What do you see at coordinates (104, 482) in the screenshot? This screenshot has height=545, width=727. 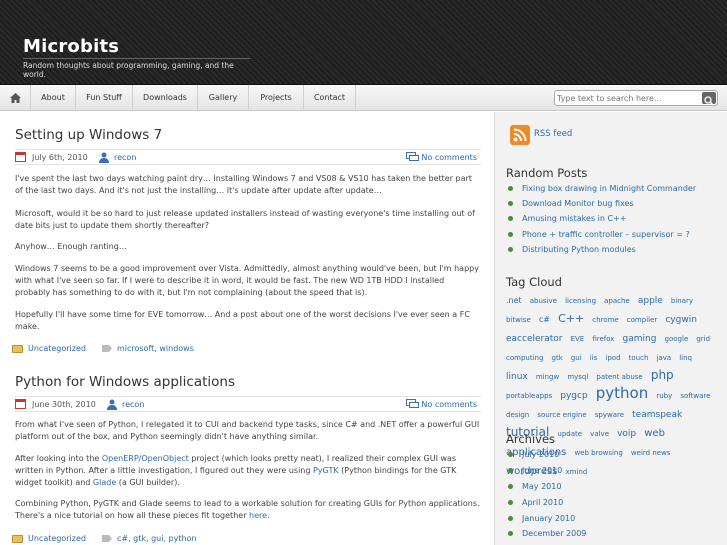 I see `glade-link: Glade` at bounding box center [104, 482].